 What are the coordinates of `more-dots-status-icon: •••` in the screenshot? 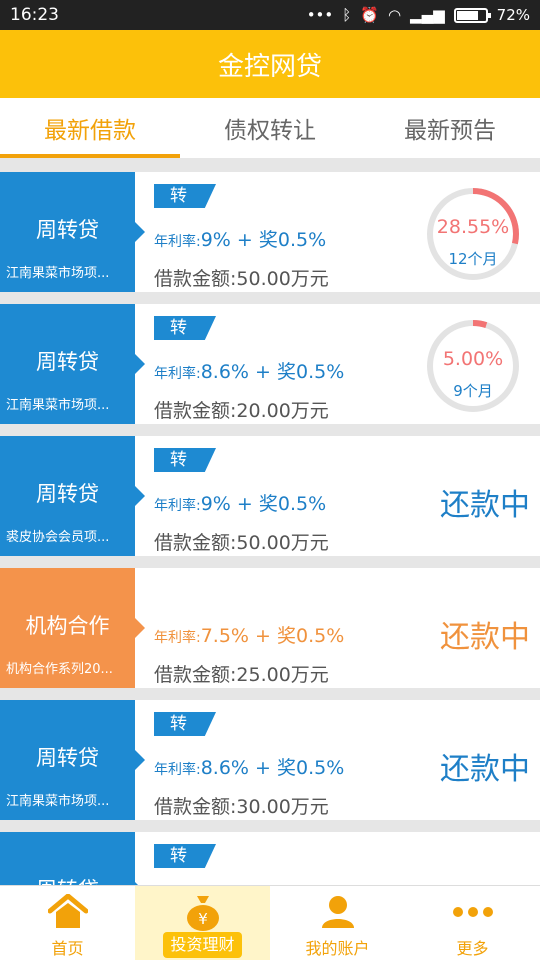 It's located at (320, 15).